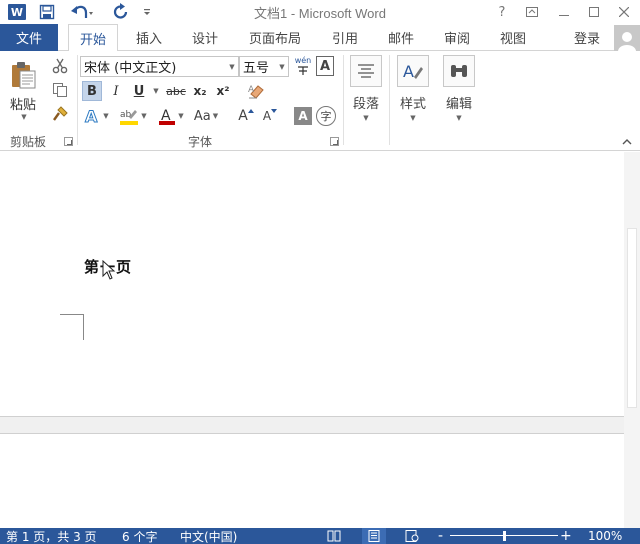  What do you see at coordinates (208, 536) in the screenshot?
I see `language-status: 中文(中国)` at bounding box center [208, 536].